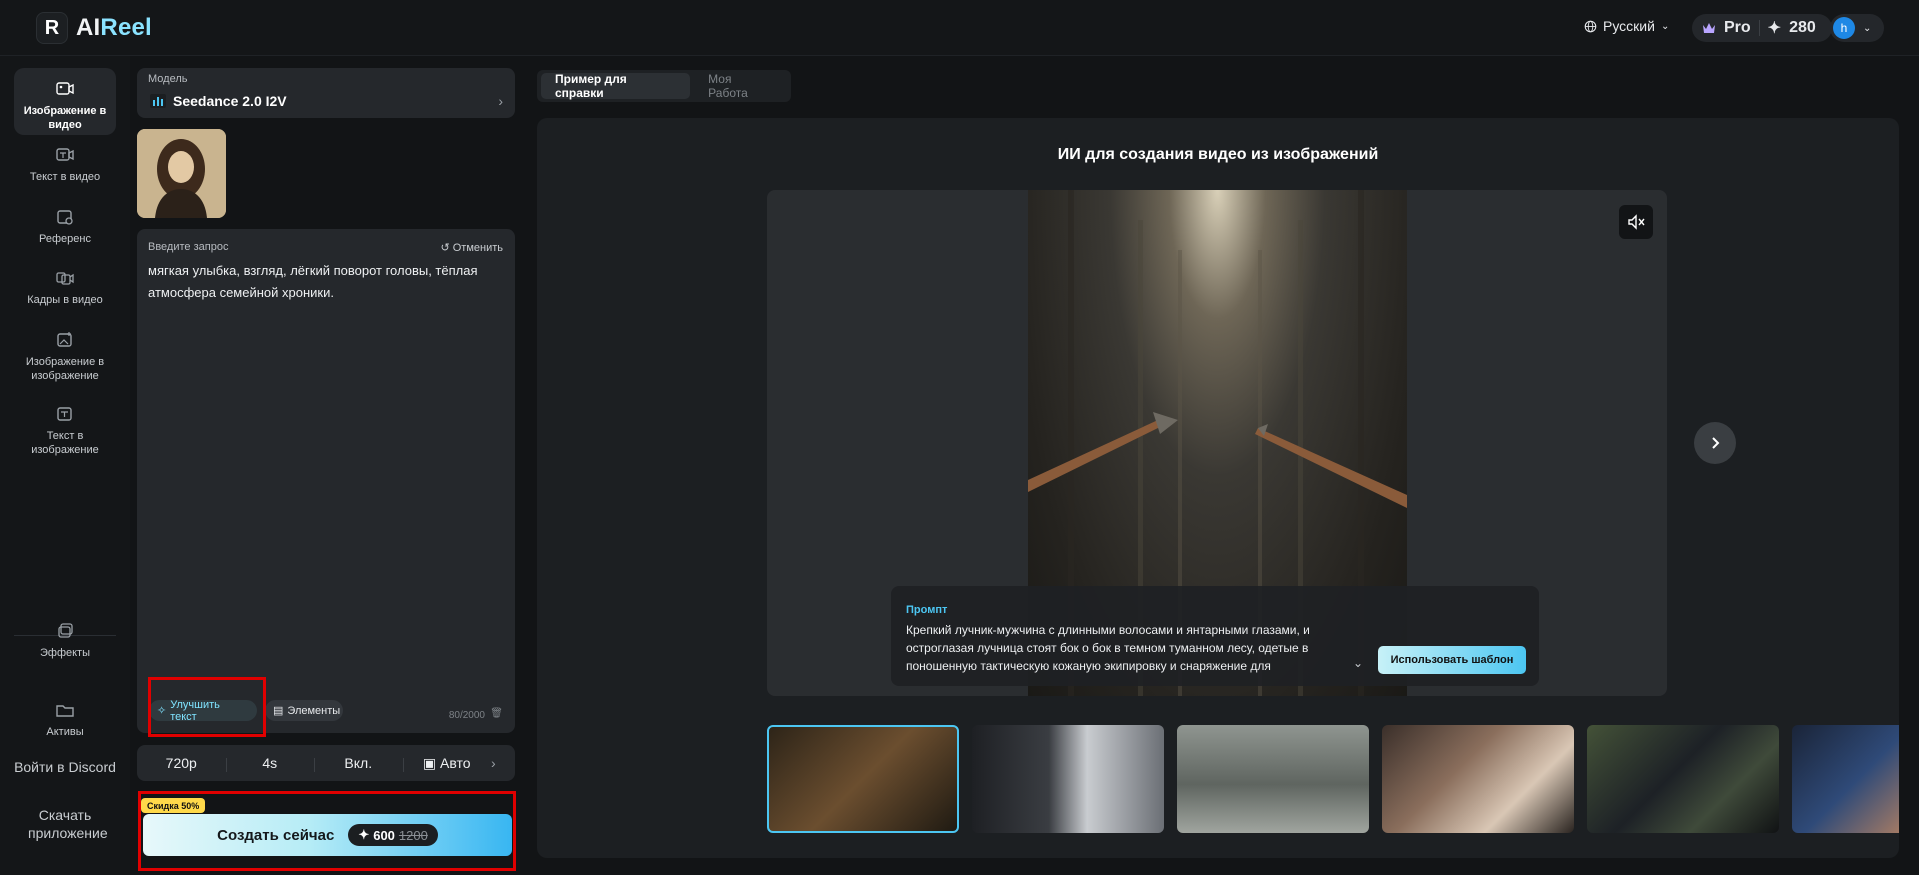  I want to click on sidebar-item-effects: Эффекты, so click(65, 646).